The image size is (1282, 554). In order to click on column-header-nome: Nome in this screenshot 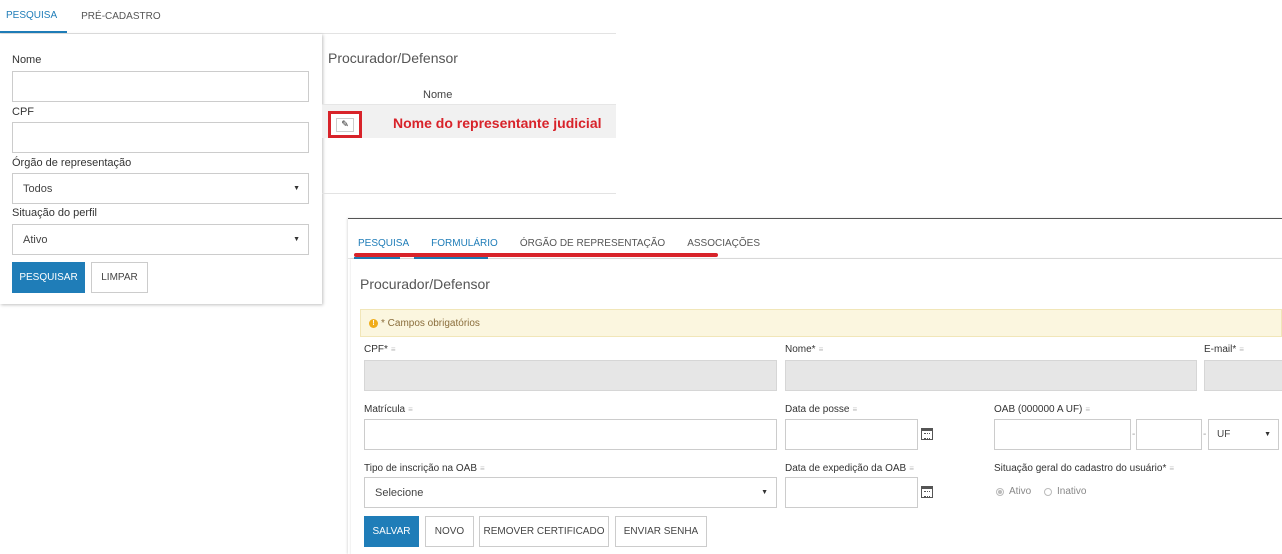, I will do `click(438, 95)`.